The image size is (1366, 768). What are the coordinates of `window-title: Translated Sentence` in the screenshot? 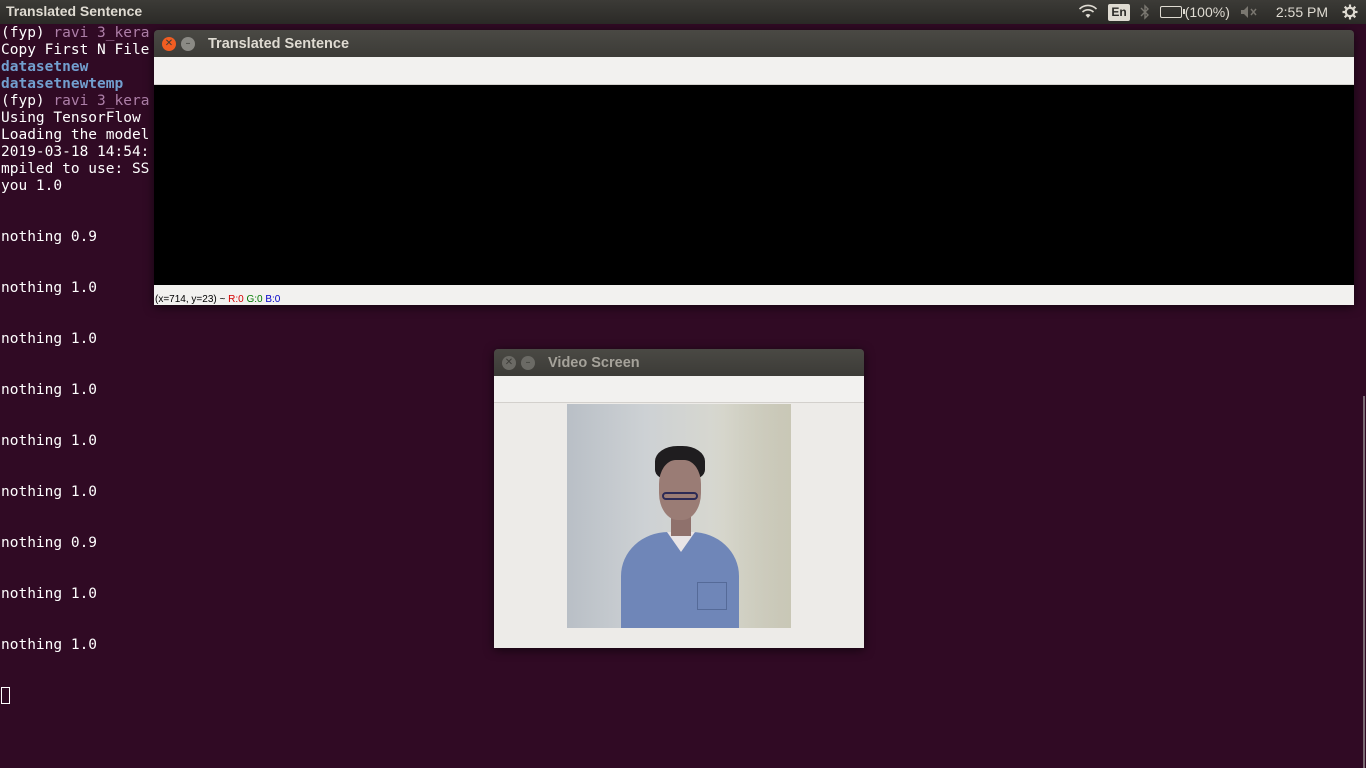 It's located at (279, 43).